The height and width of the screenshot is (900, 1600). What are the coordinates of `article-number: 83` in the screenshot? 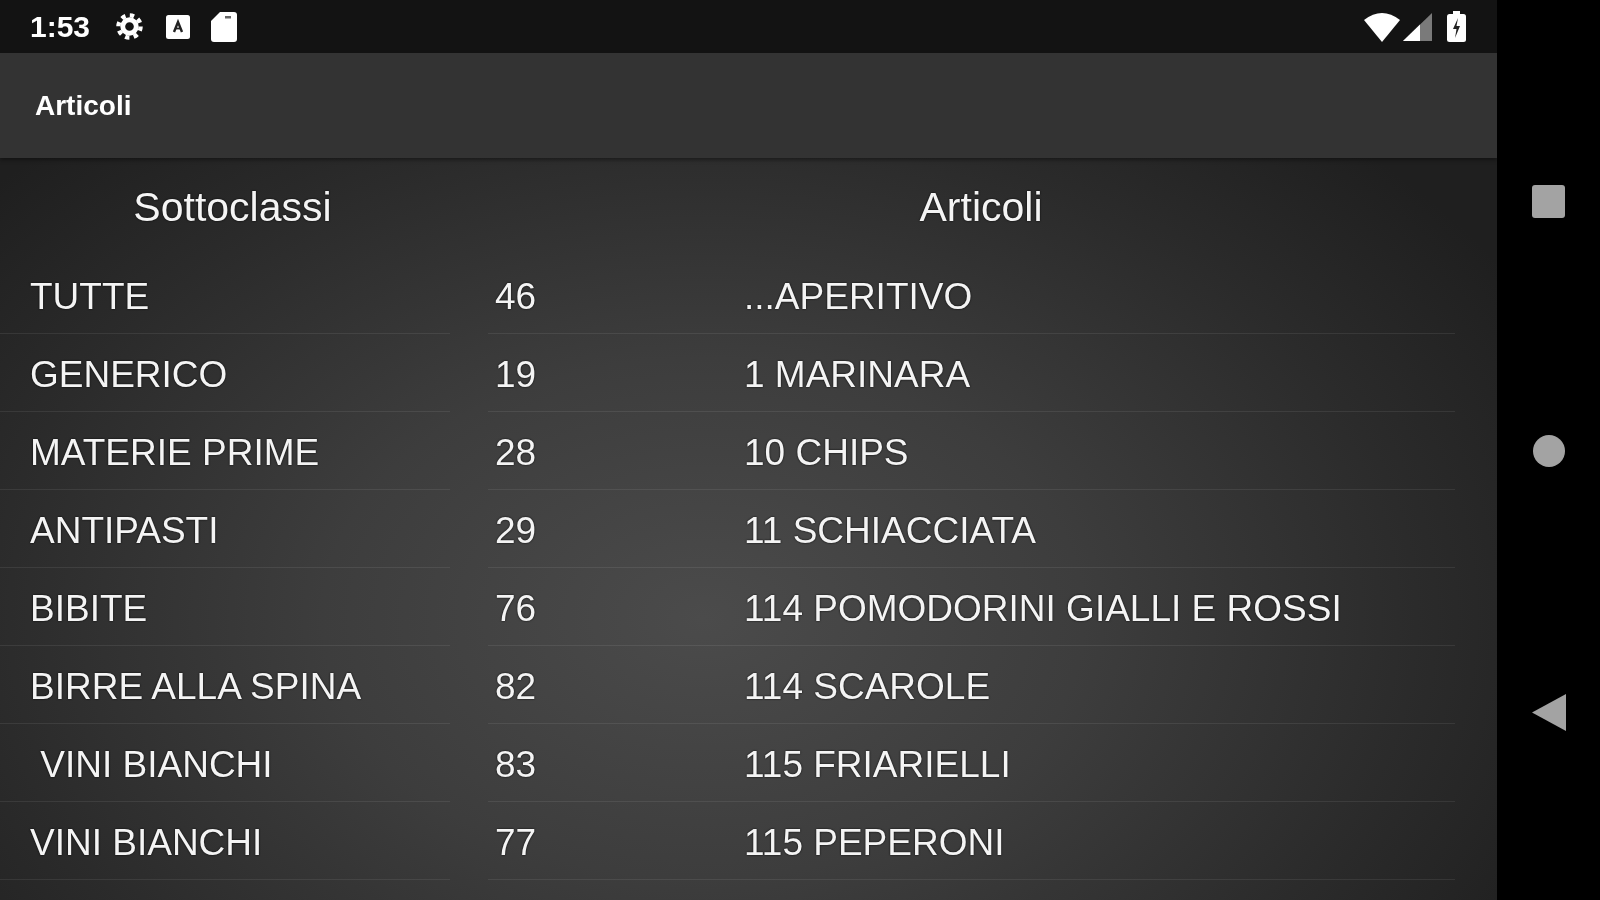 It's located at (516, 764).